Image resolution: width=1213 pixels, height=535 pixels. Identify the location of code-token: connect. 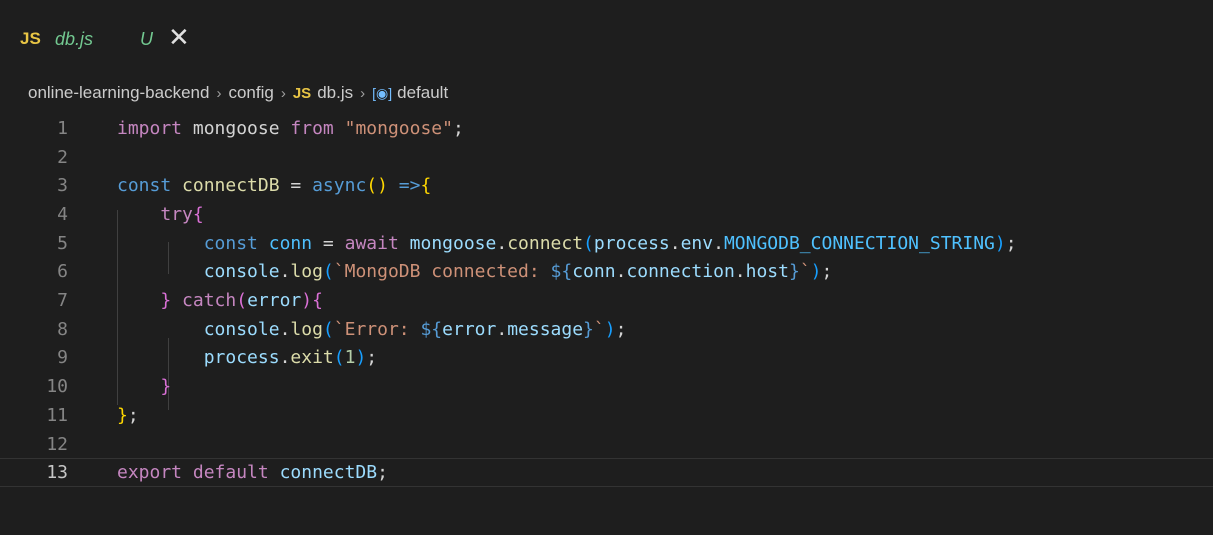
(545, 243).